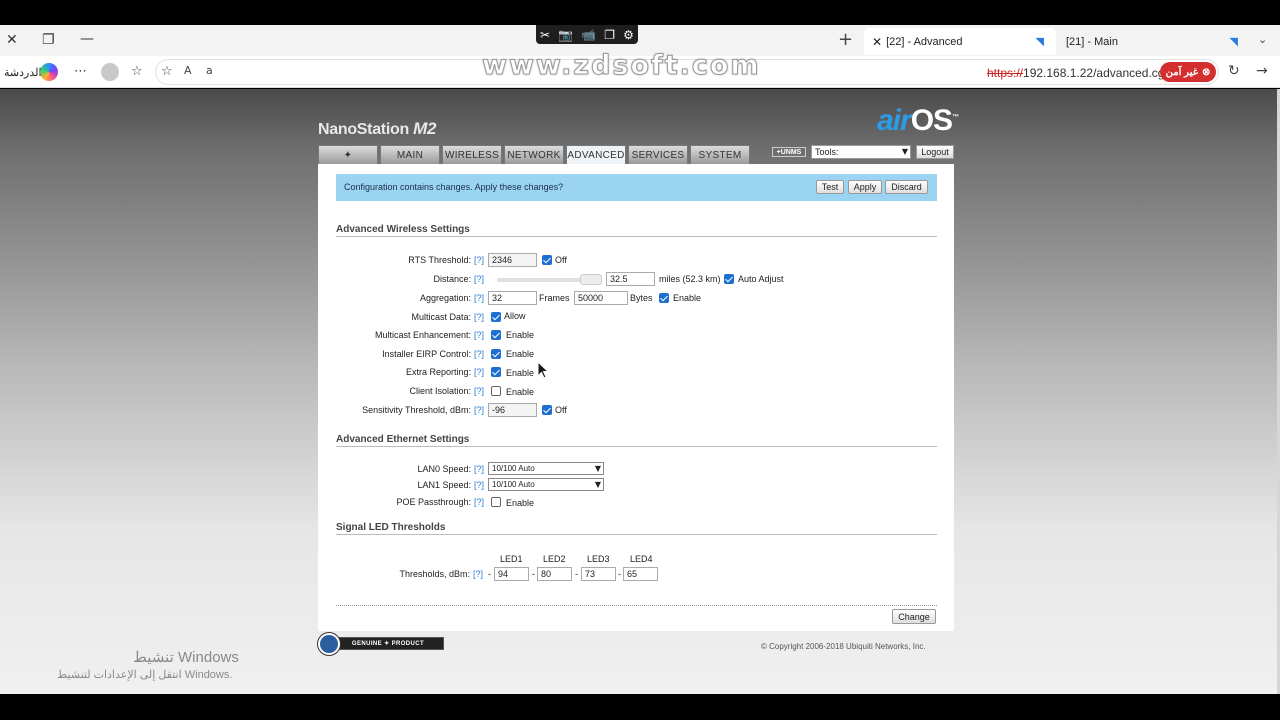 Image resolution: width=1280 pixels, height=720 pixels. I want to click on genuine-product-badge: GENUINE ✦ PRODUCT, so click(381, 644).